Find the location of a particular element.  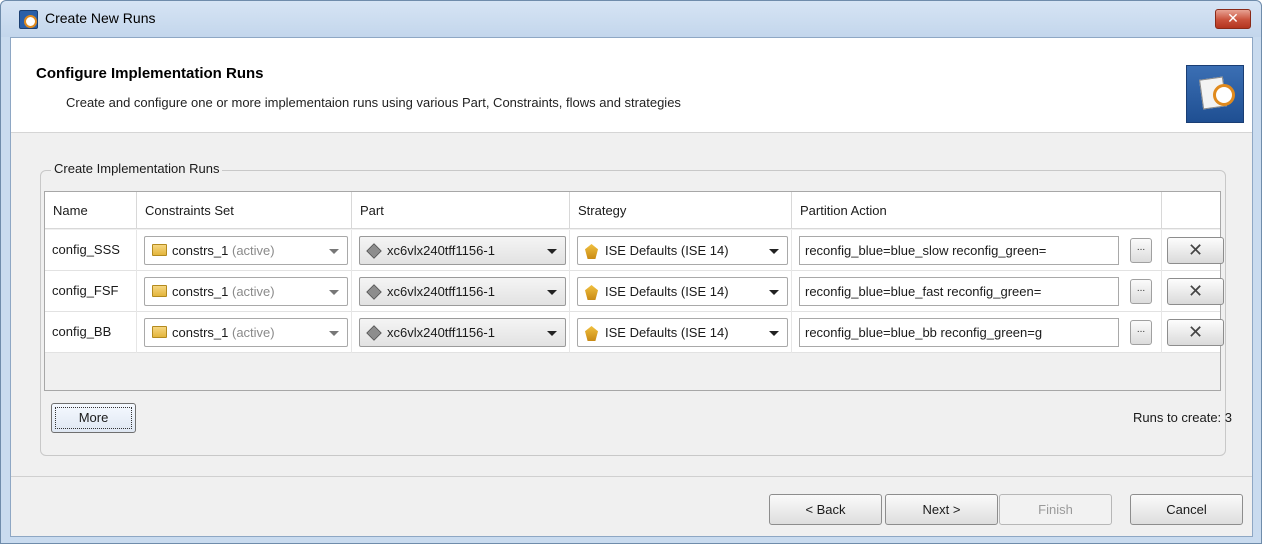

column-header-constraints: Constraints Set is located at coordinates (244, 210).